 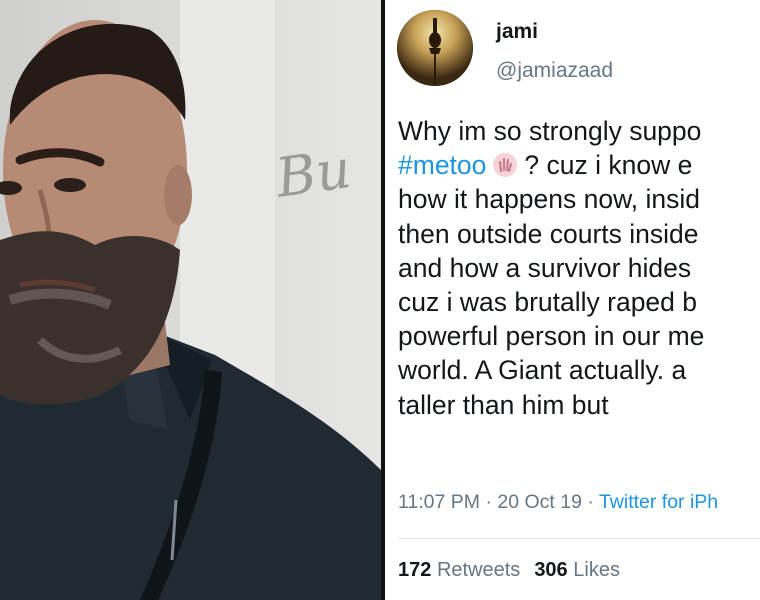 I want to click on likes-count: 306, so click(x=551, y=570).